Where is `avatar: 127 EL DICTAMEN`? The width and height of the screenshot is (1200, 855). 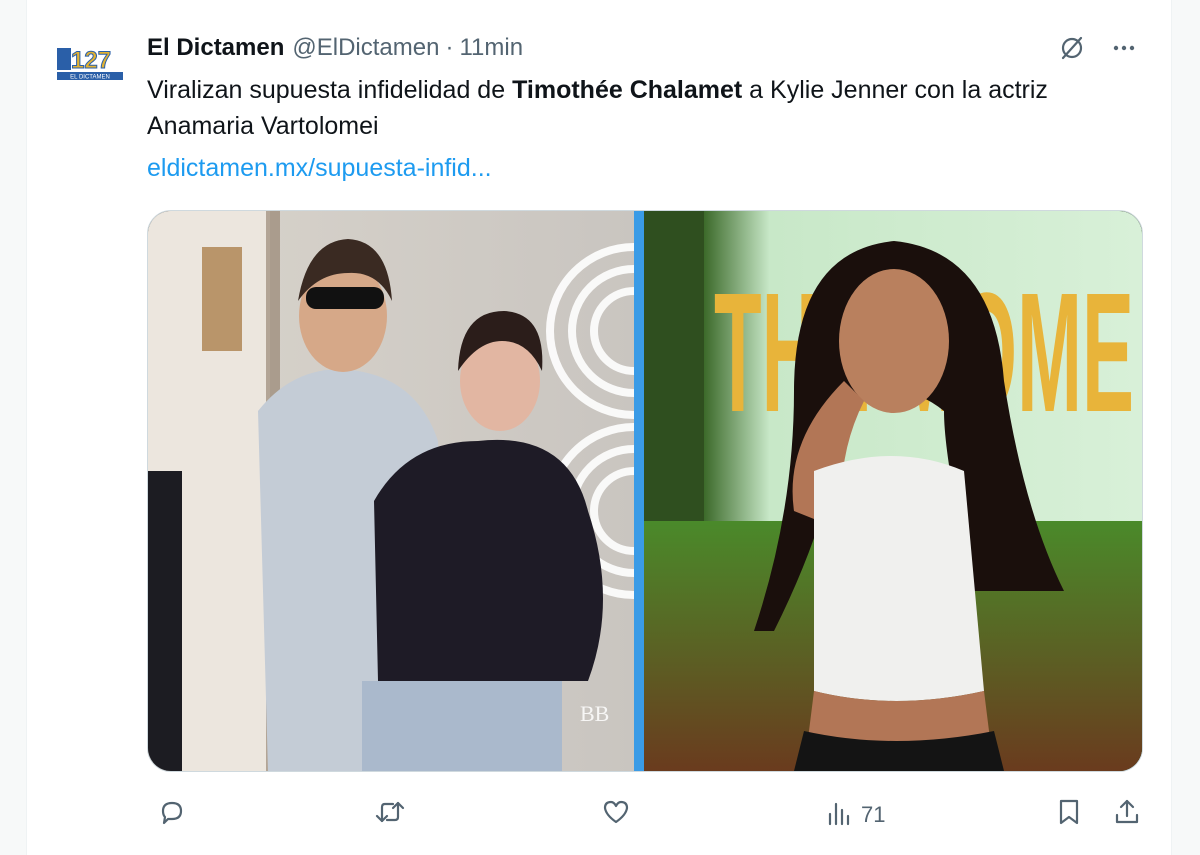 avatar: 127 EL DICTAMEN is located at coordinates (90, 64).